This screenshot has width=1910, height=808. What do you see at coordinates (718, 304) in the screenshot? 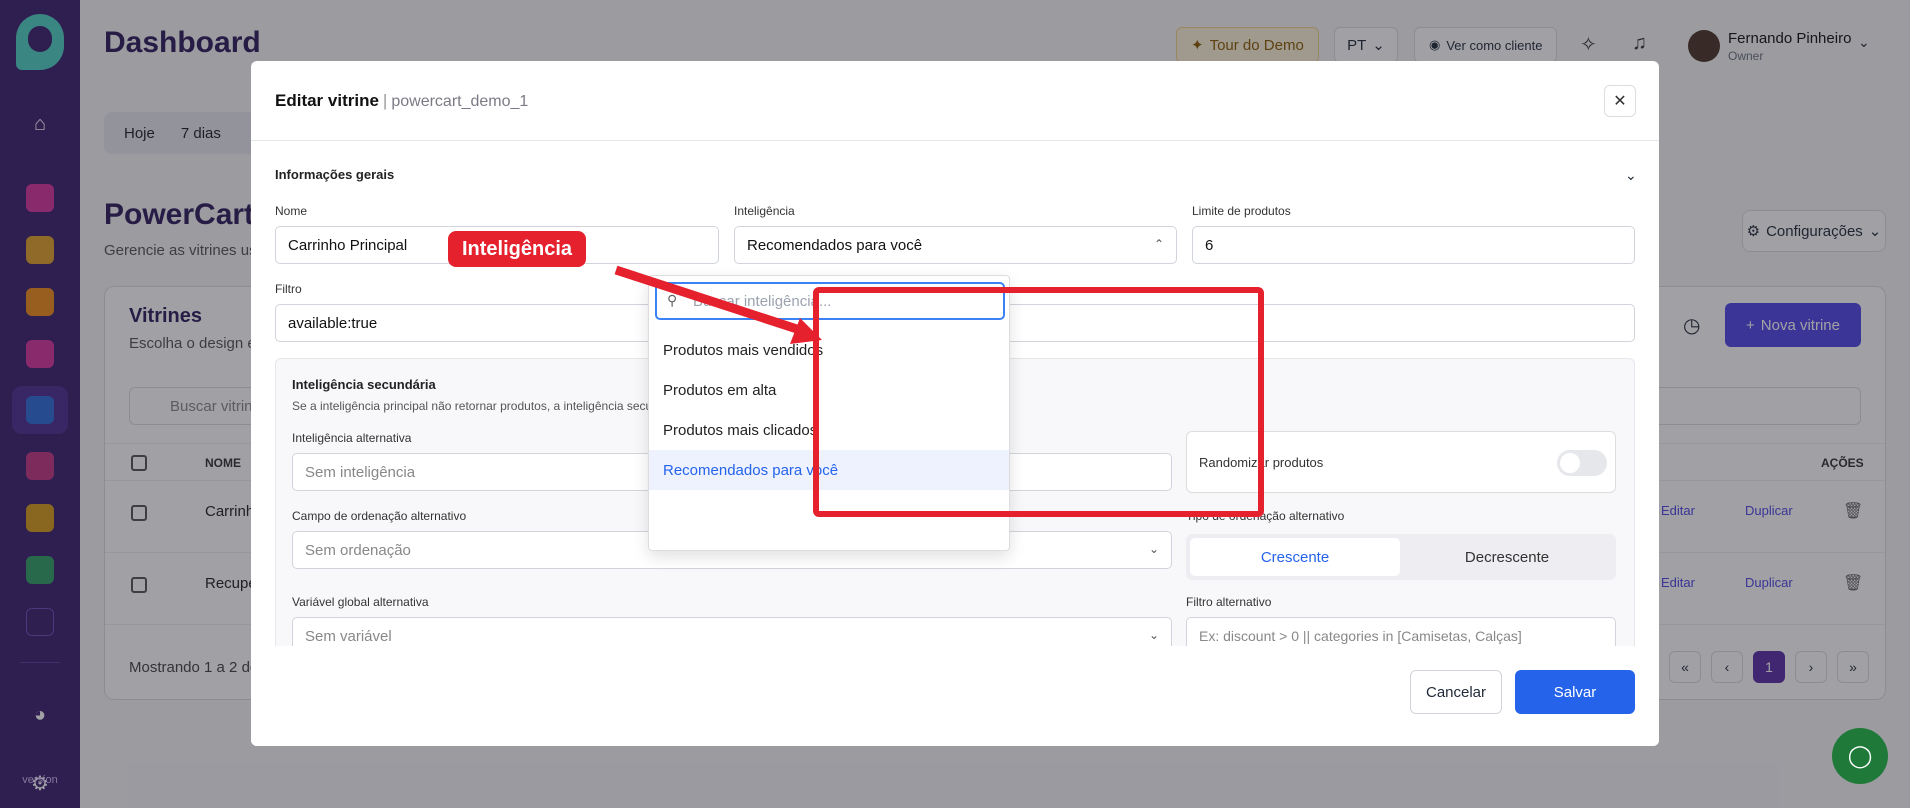
I see `annotation-arrow-icon` at bounding box center [718, 304].